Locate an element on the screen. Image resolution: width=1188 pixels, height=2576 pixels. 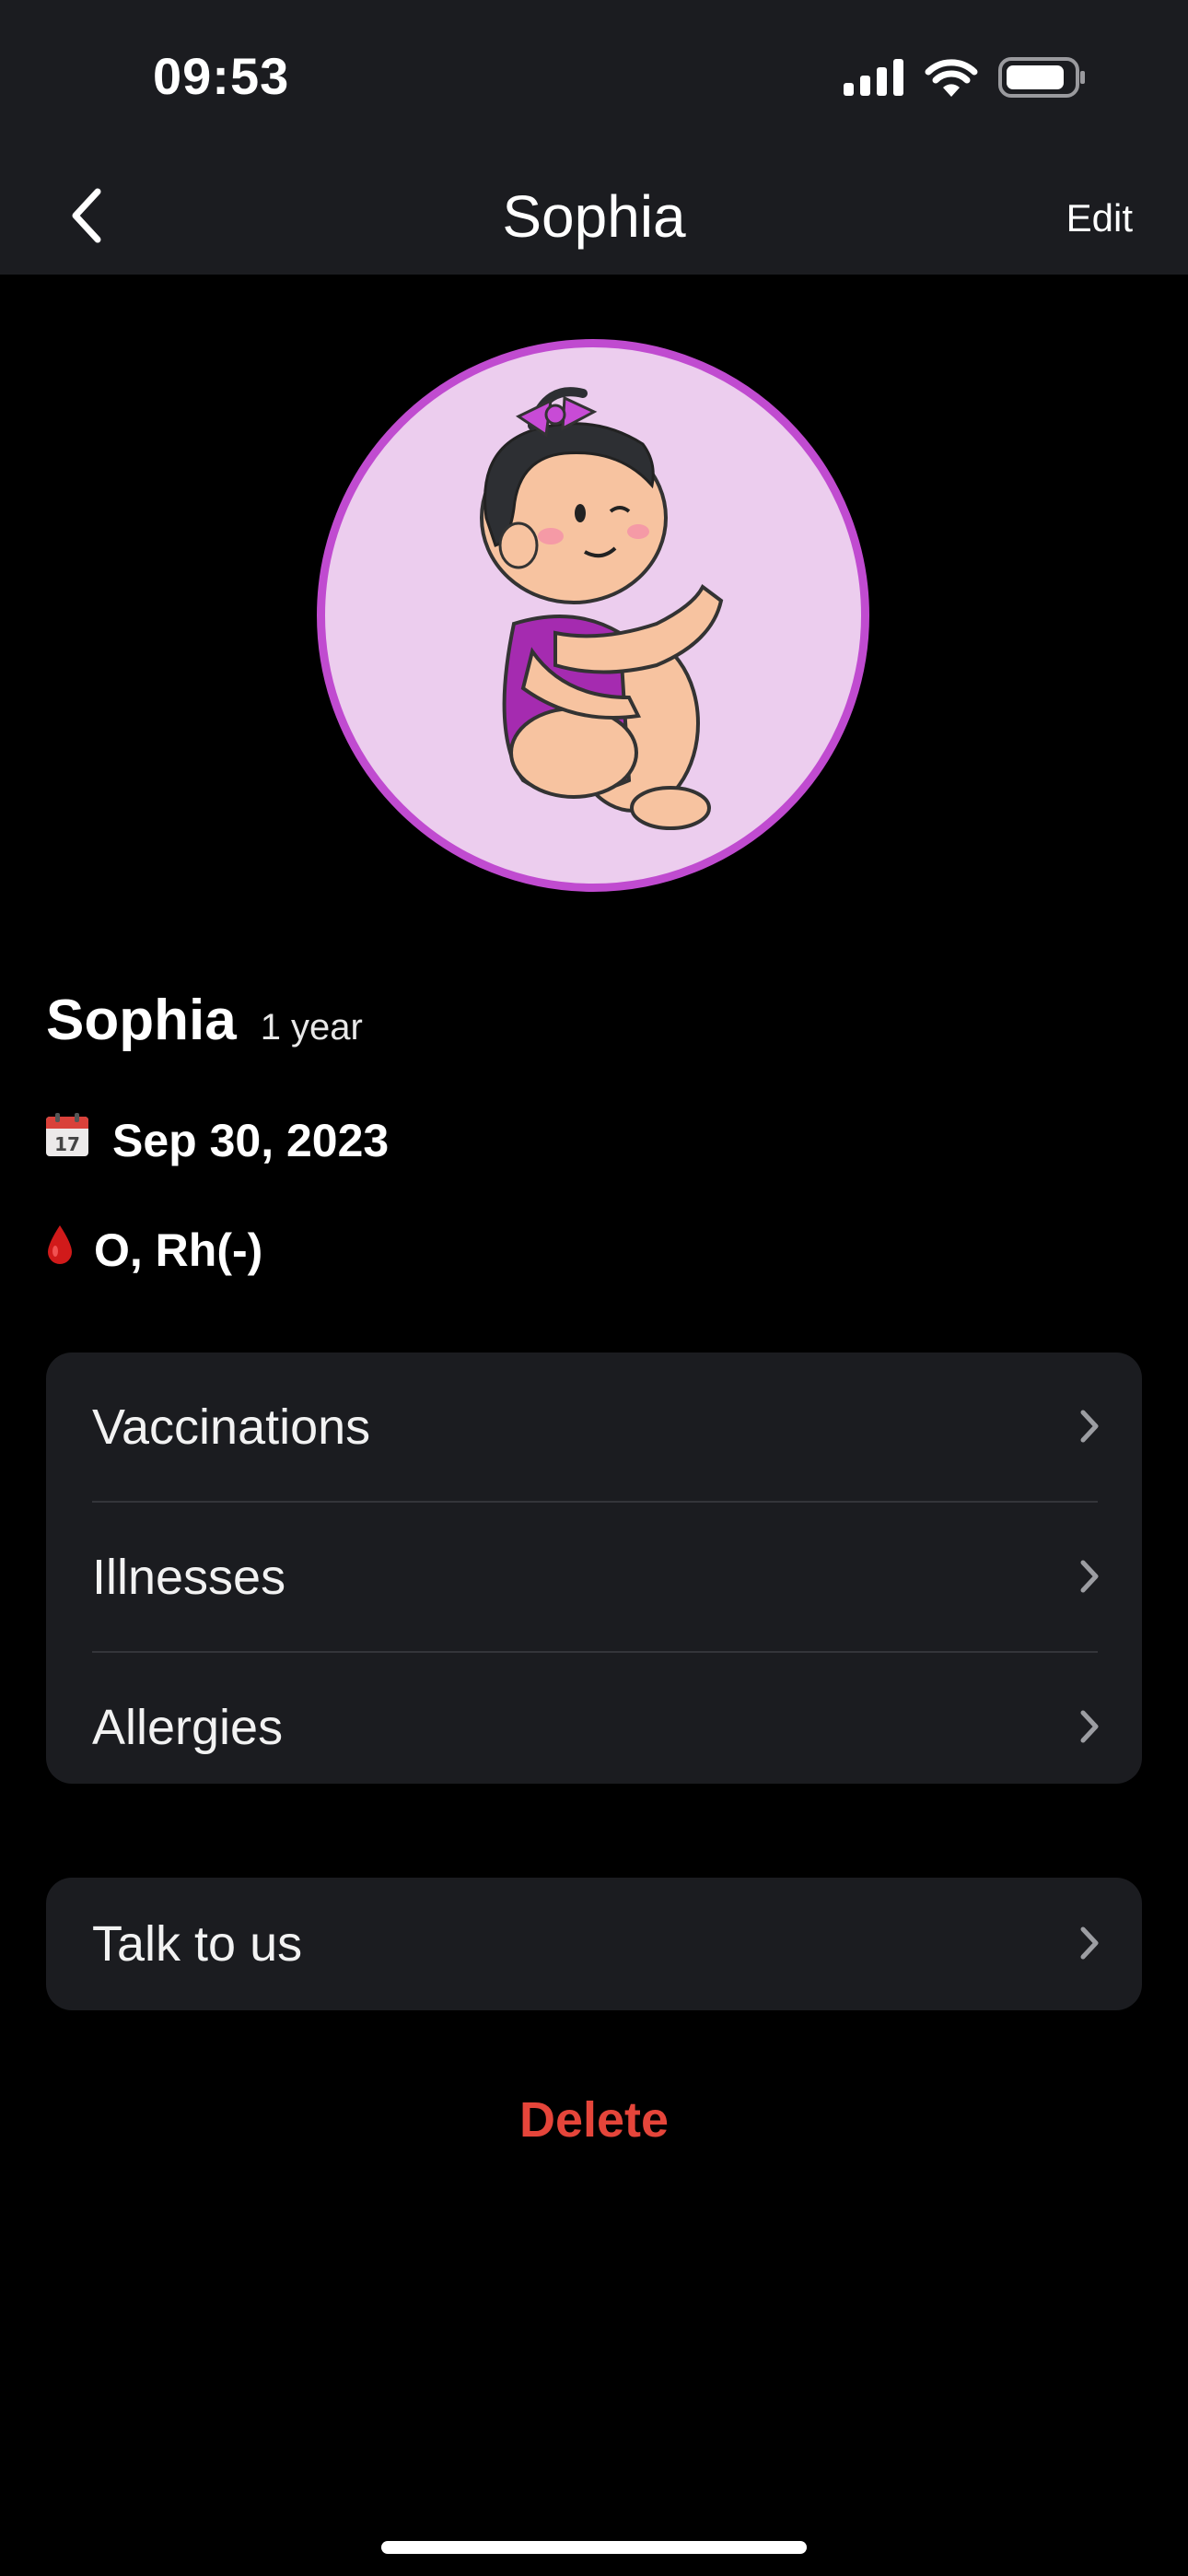
page-title: Sophia is located at coordinates (594, 216).